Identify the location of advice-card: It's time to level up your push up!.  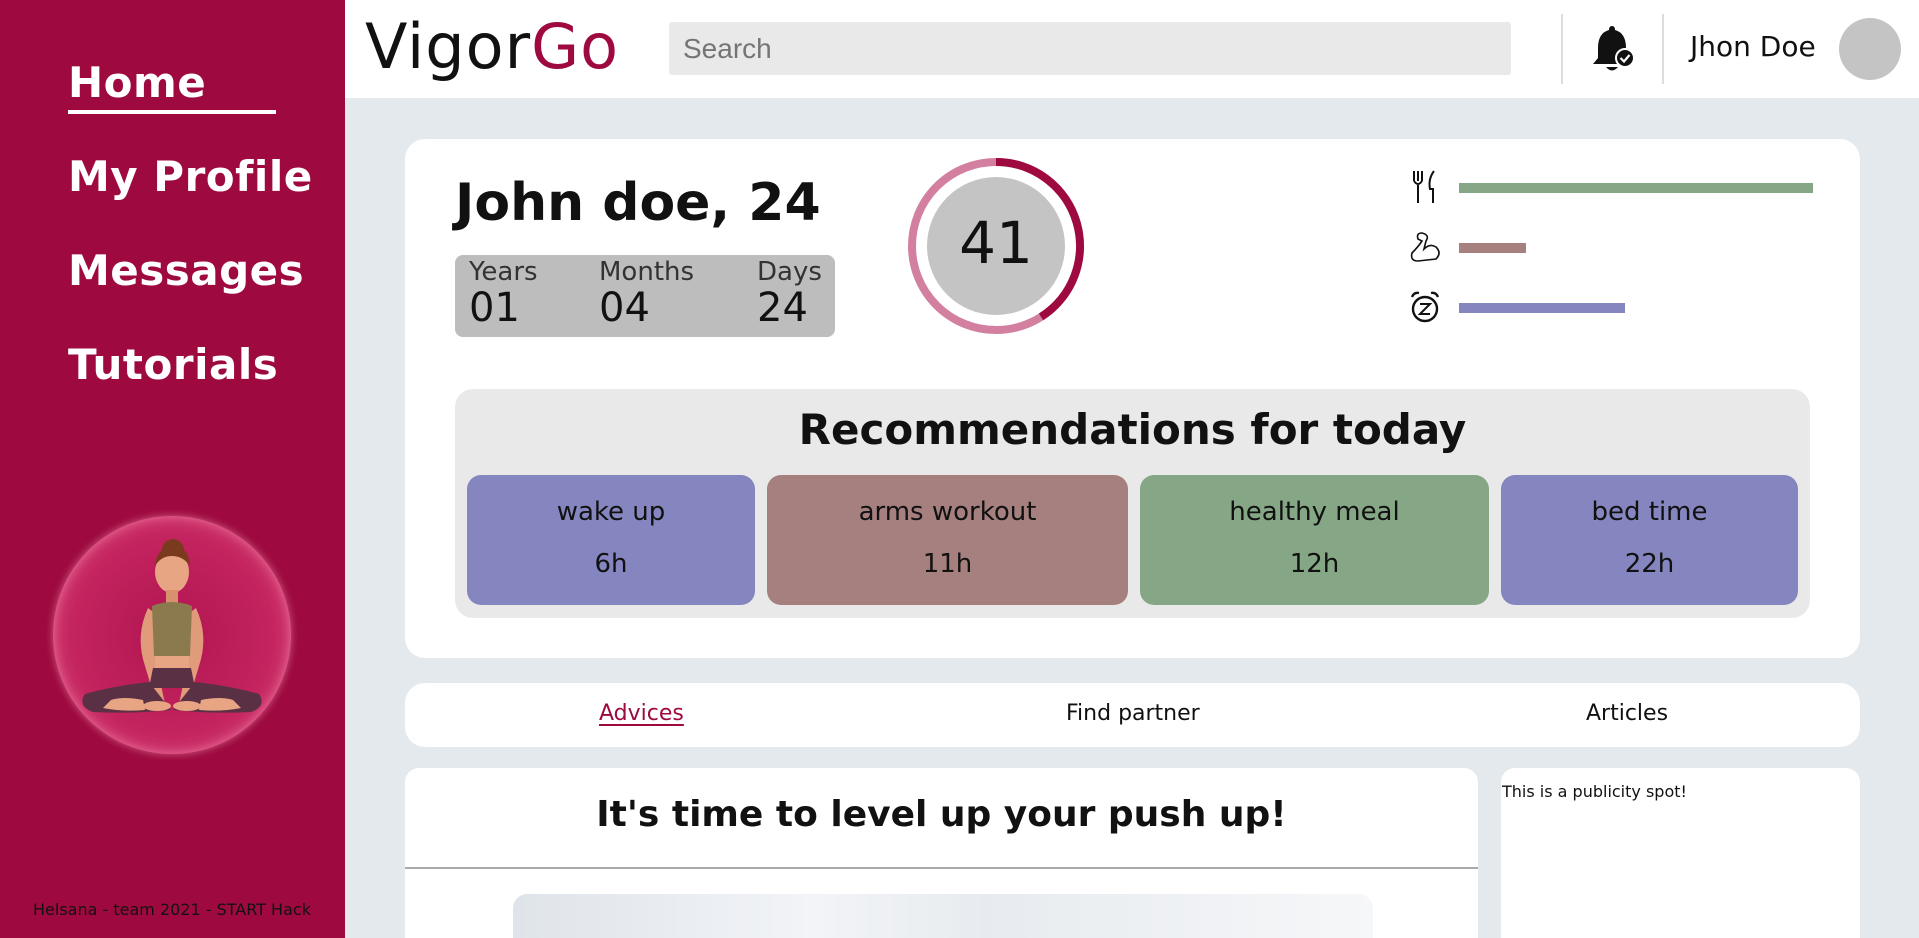
(941, 853).